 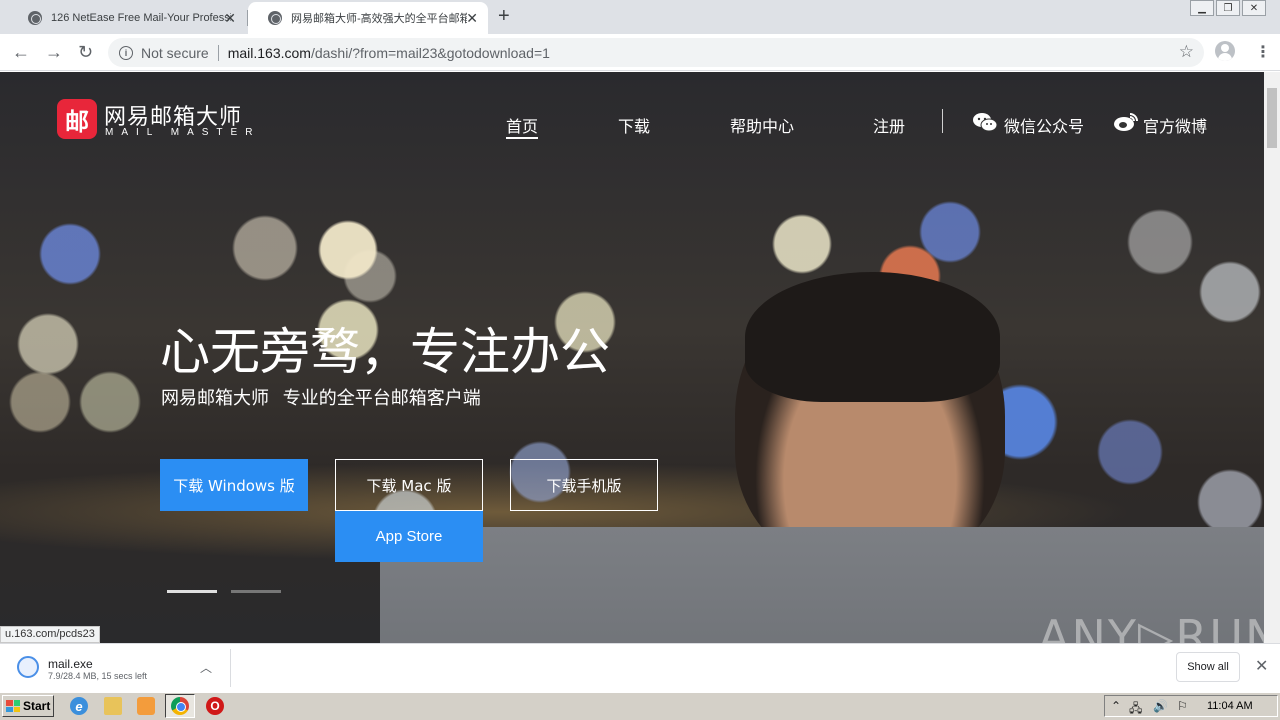 I want to click on nav-help: 帮助中心, so click(x=762, y=125).